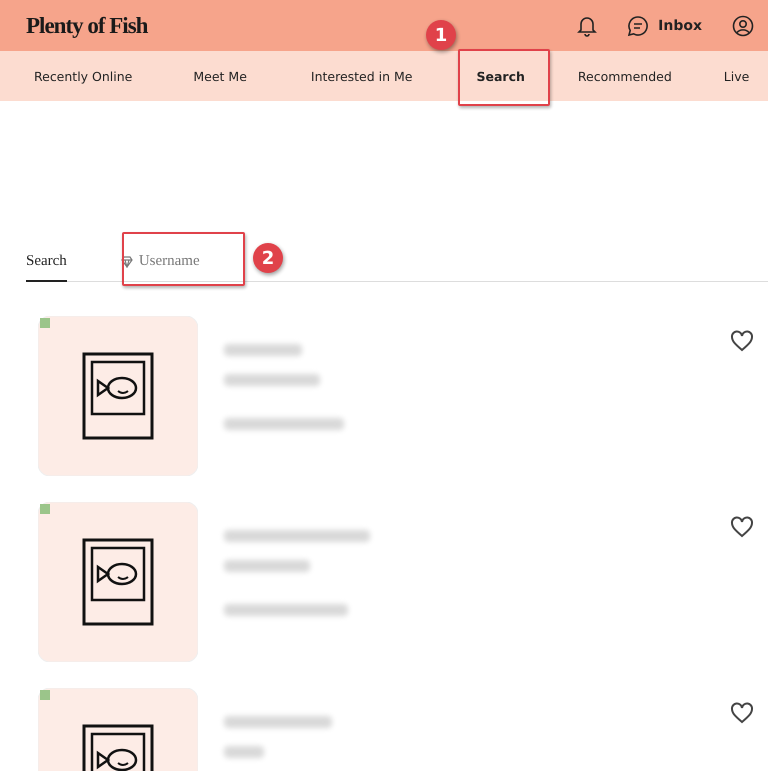  What do you see at coordinates (500, 76) in the screenshot?
I see `nav-tab: Search` at bounding box center [500, 76].